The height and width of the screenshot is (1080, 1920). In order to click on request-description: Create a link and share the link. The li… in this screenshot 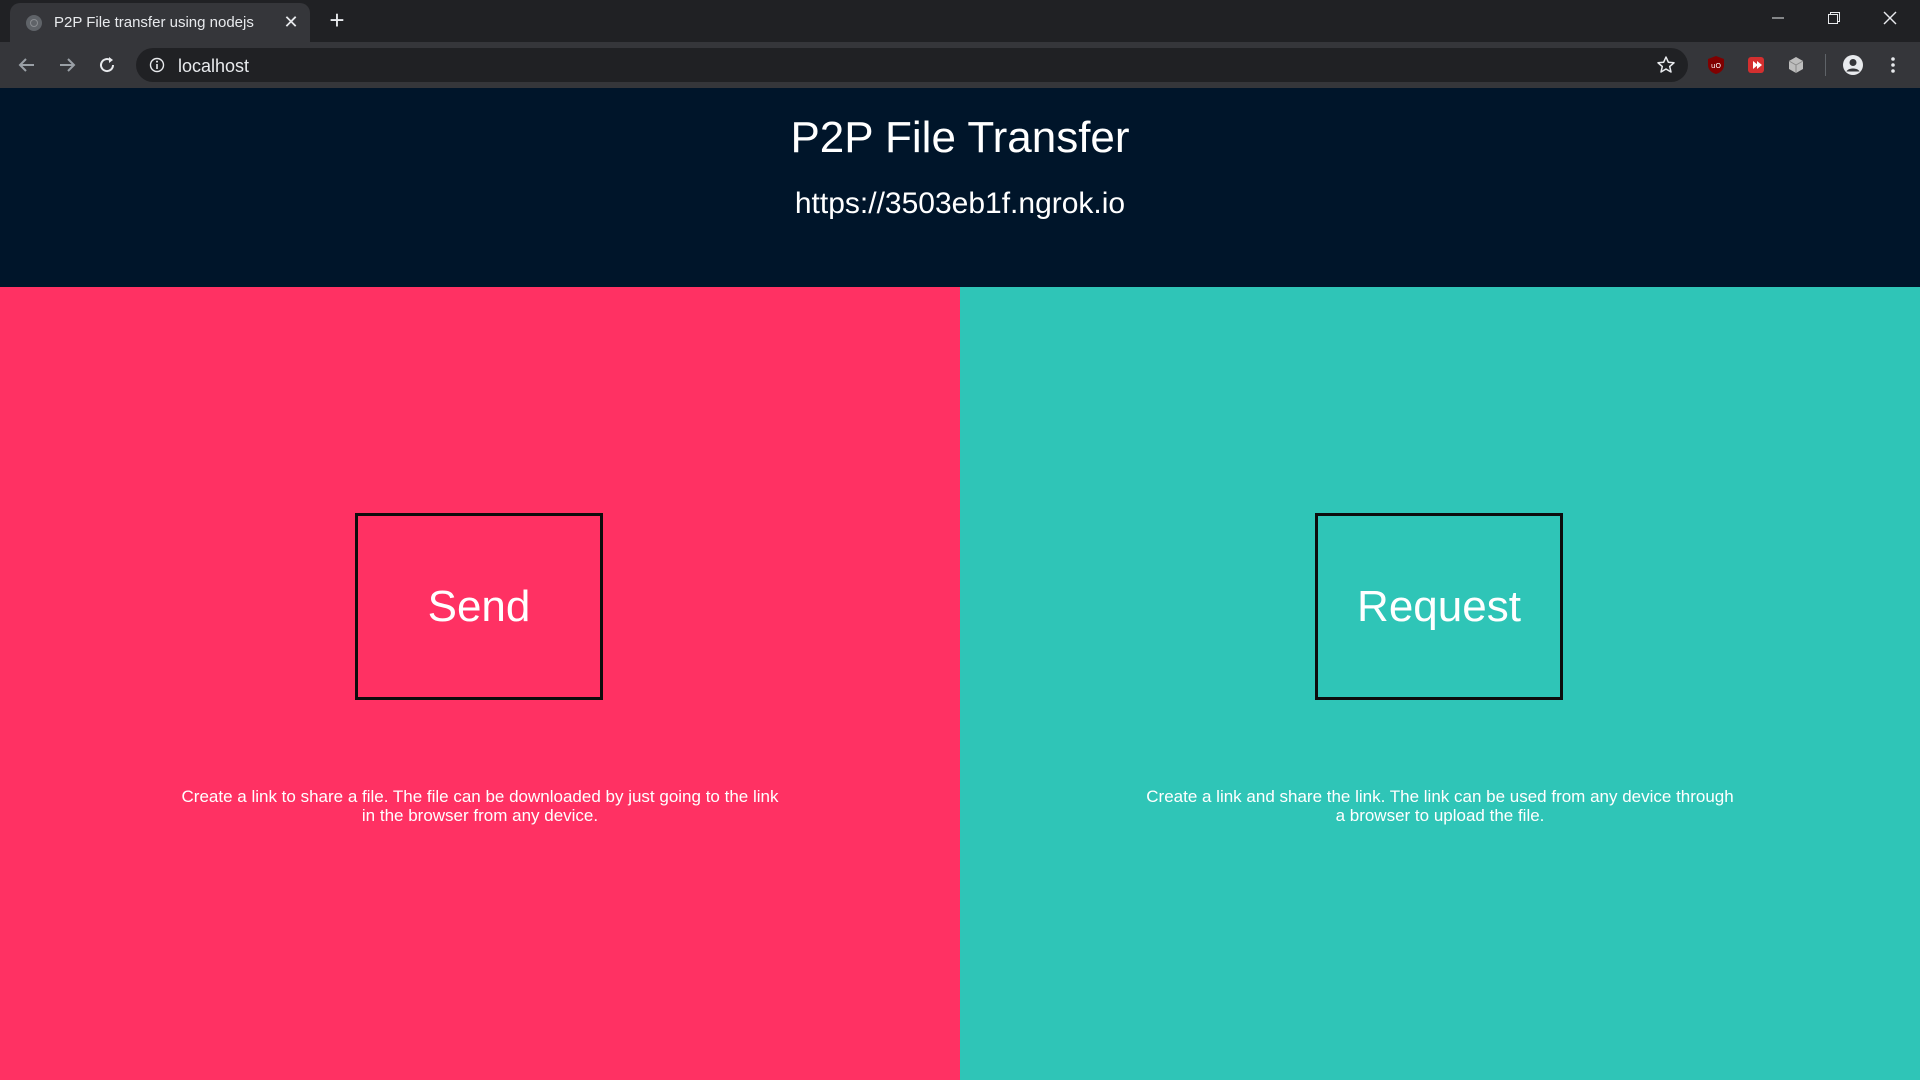, I will do `click(1440, 806)`.